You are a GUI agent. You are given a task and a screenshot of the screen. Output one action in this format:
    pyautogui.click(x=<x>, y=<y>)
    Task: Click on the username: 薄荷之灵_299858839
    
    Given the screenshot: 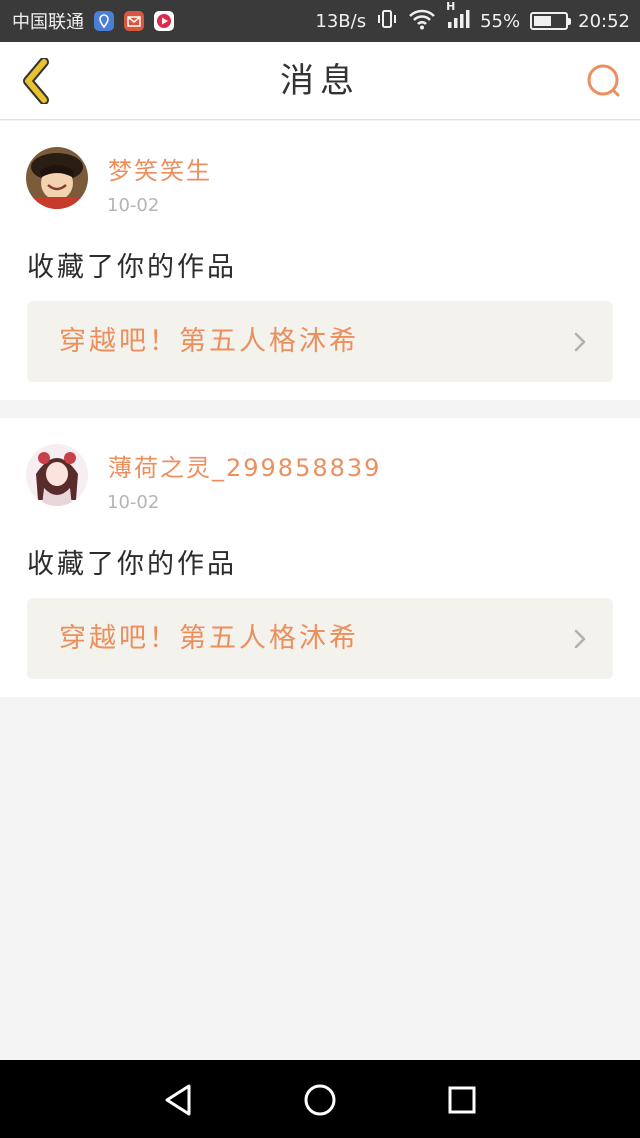 What is the action you would take?
    pyautogui.click(x=244, y=465)
    